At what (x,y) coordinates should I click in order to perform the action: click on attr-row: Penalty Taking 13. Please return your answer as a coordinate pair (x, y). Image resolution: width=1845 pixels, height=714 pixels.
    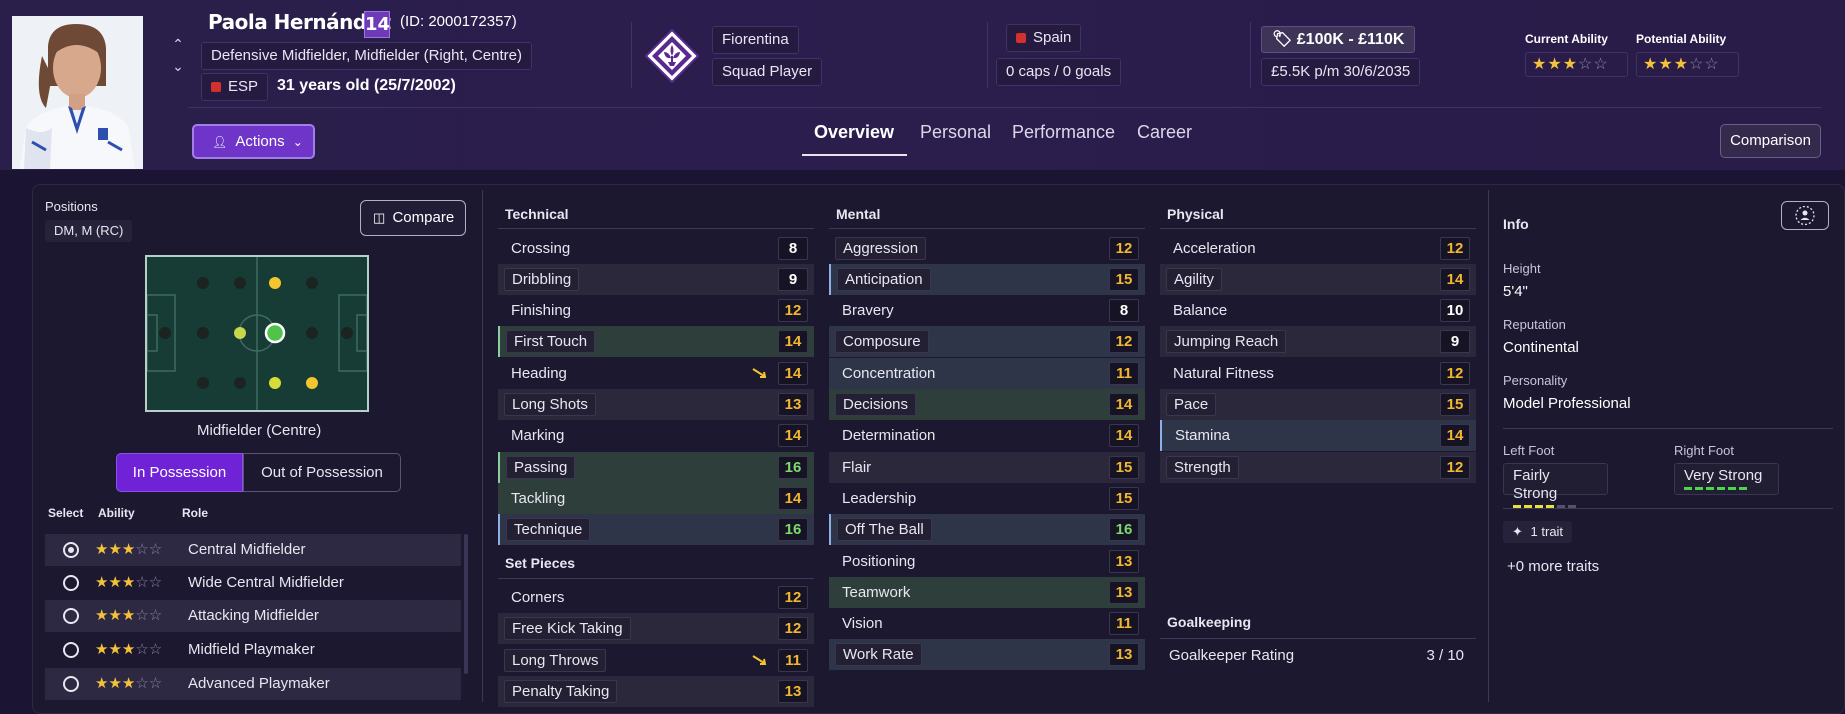
    Looking at the image, I should click on (656, 691).